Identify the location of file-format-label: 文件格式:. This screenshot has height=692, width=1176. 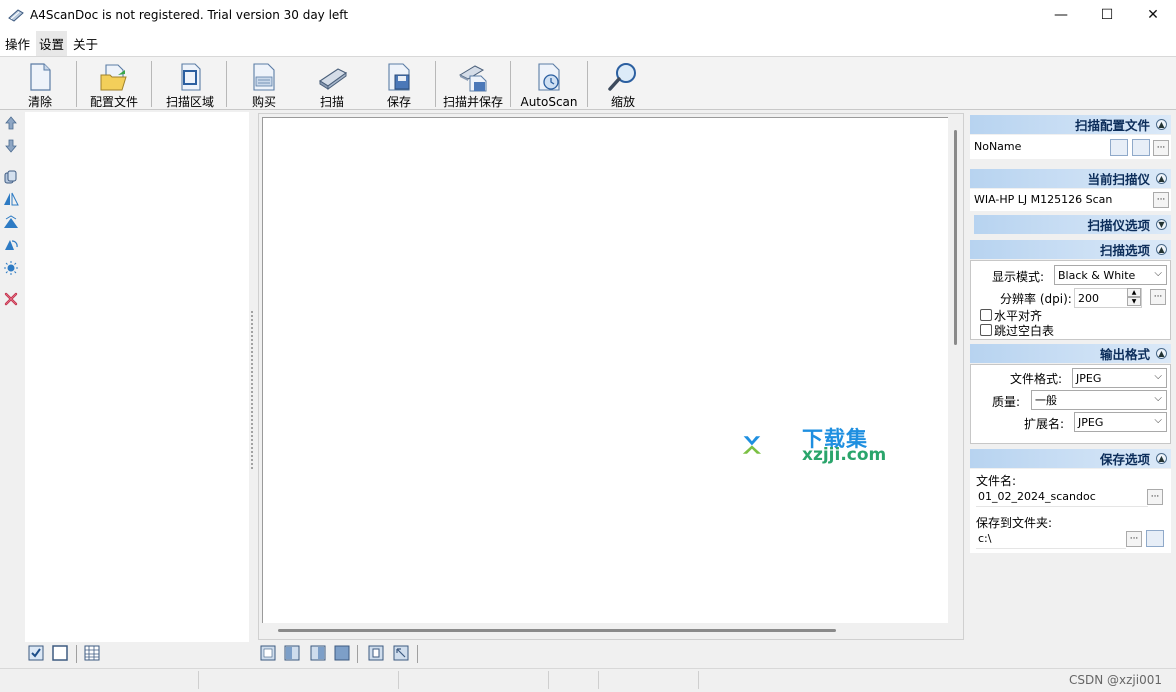
(1036, 379).